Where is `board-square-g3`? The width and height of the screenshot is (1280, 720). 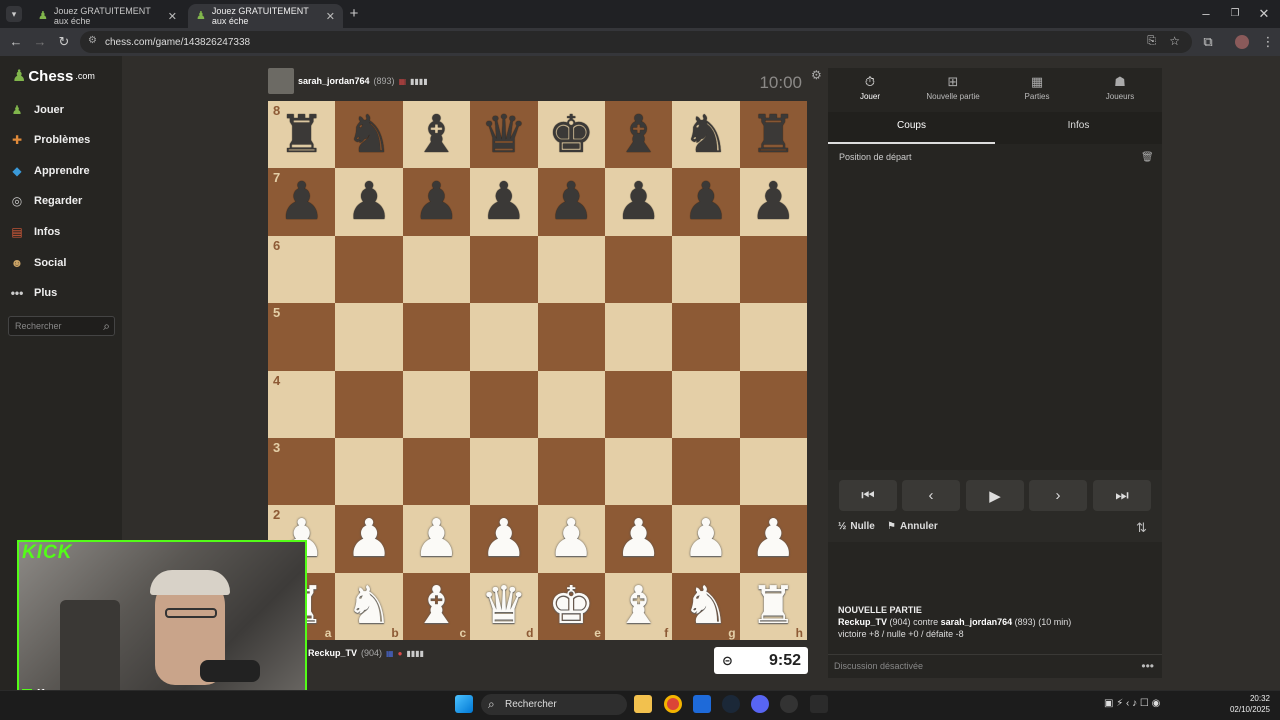 board-square-g3 is located at coordinates (706, 471).